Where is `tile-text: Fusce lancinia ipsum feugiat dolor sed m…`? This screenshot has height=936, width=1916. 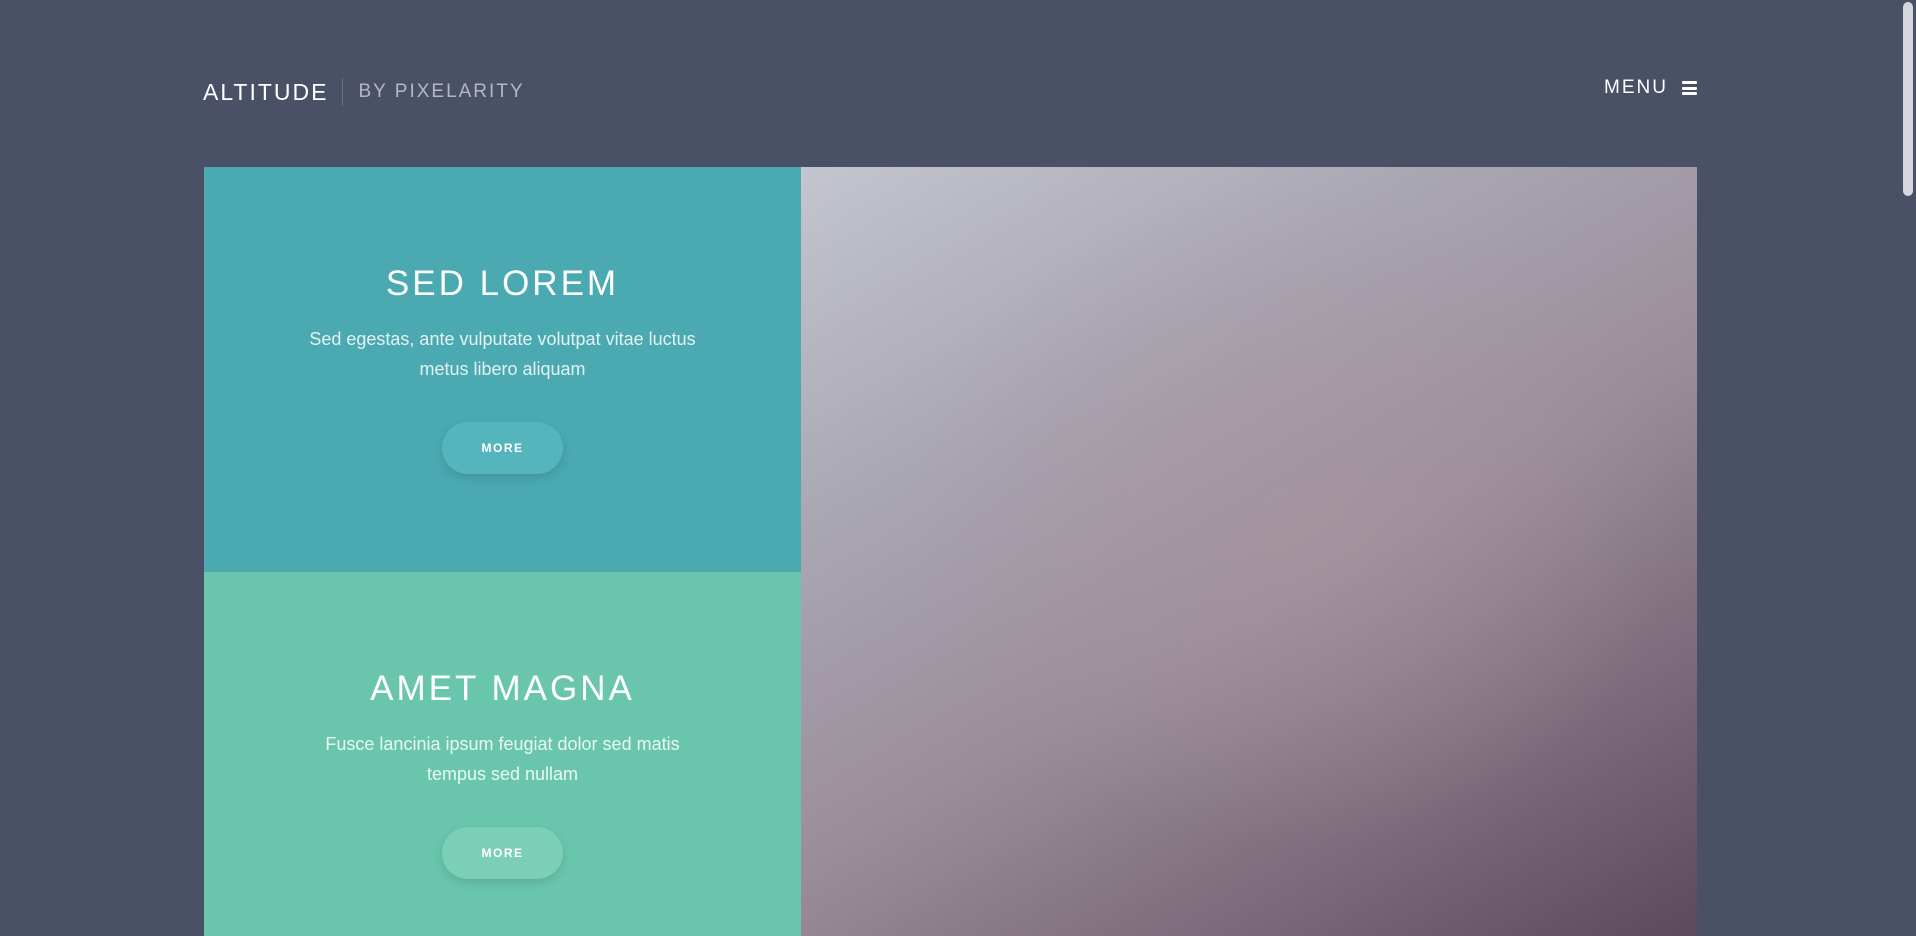
tile-text: Fusce lancinia ipsum feugiat dolor sed m… is located at coordinates (502, 759).